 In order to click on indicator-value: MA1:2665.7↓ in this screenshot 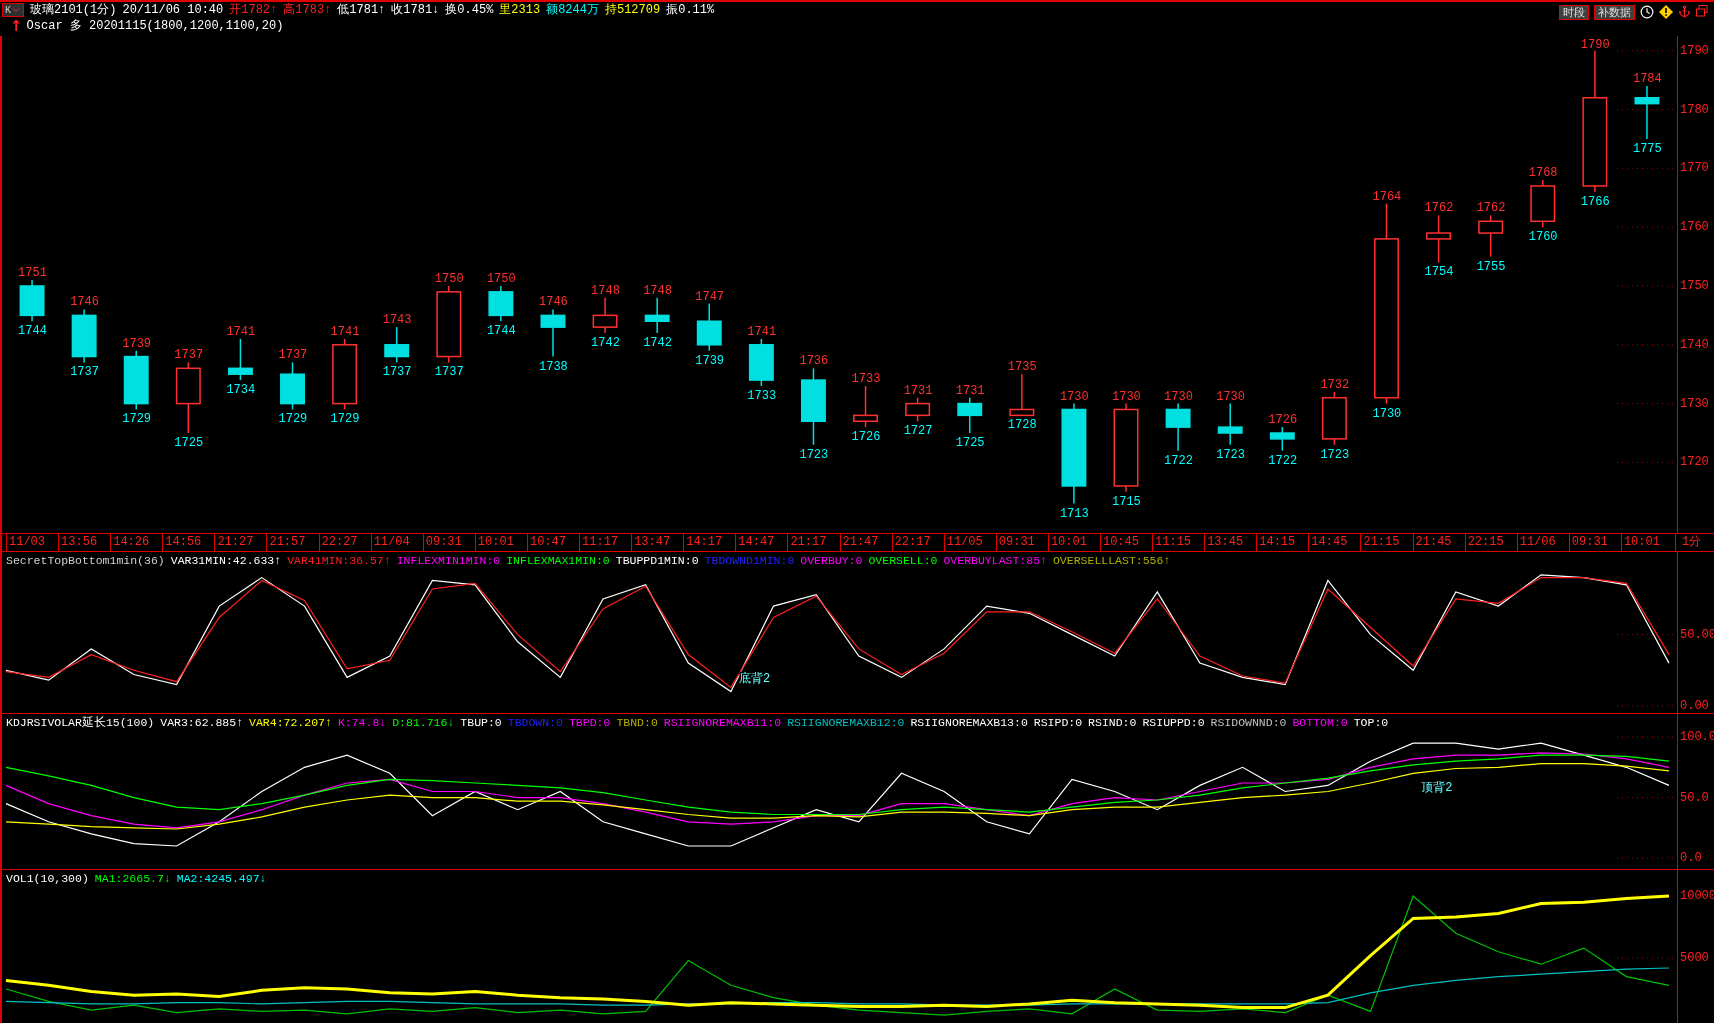, I will do `click(132, 879)`.